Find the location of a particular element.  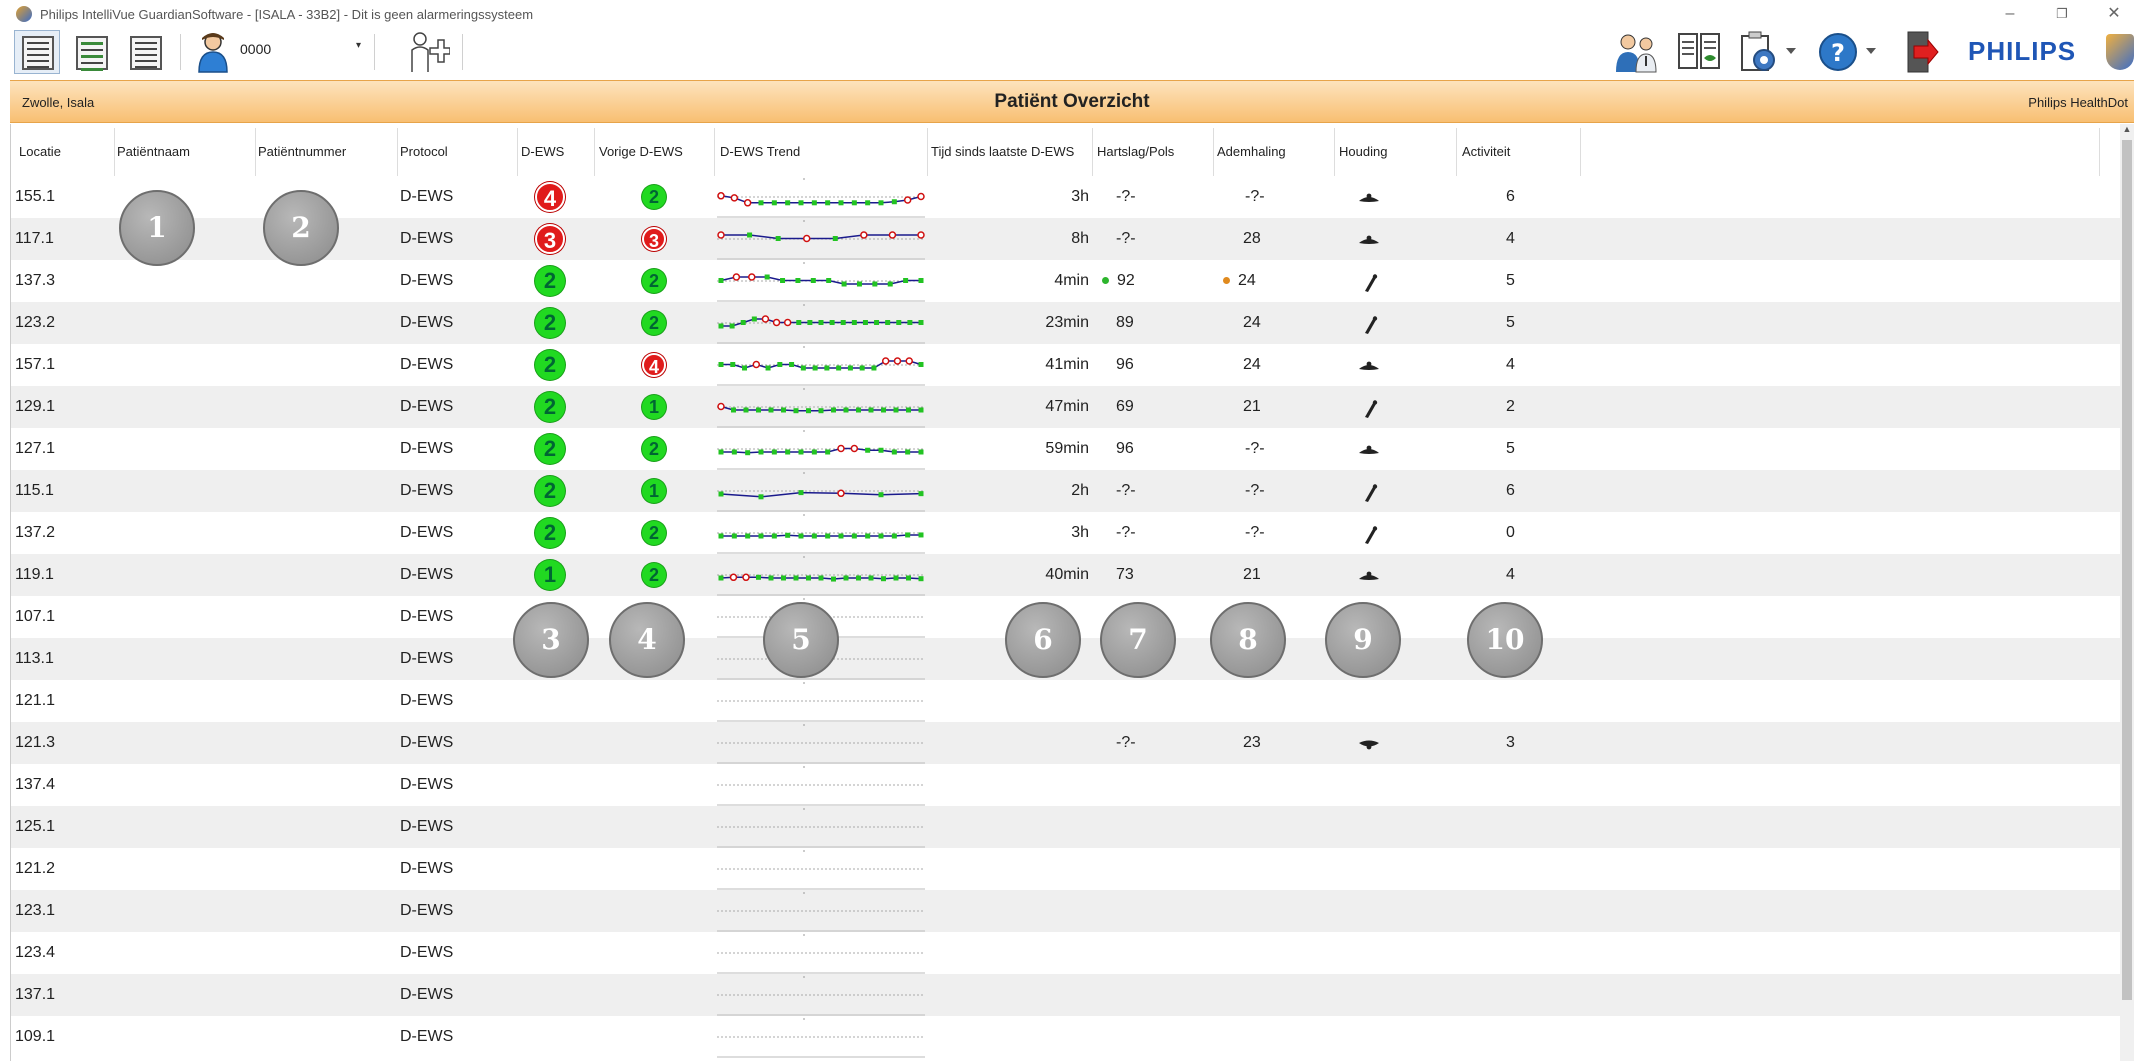

chevron-down-icon: ▾ is located at coordinates (358, 45).